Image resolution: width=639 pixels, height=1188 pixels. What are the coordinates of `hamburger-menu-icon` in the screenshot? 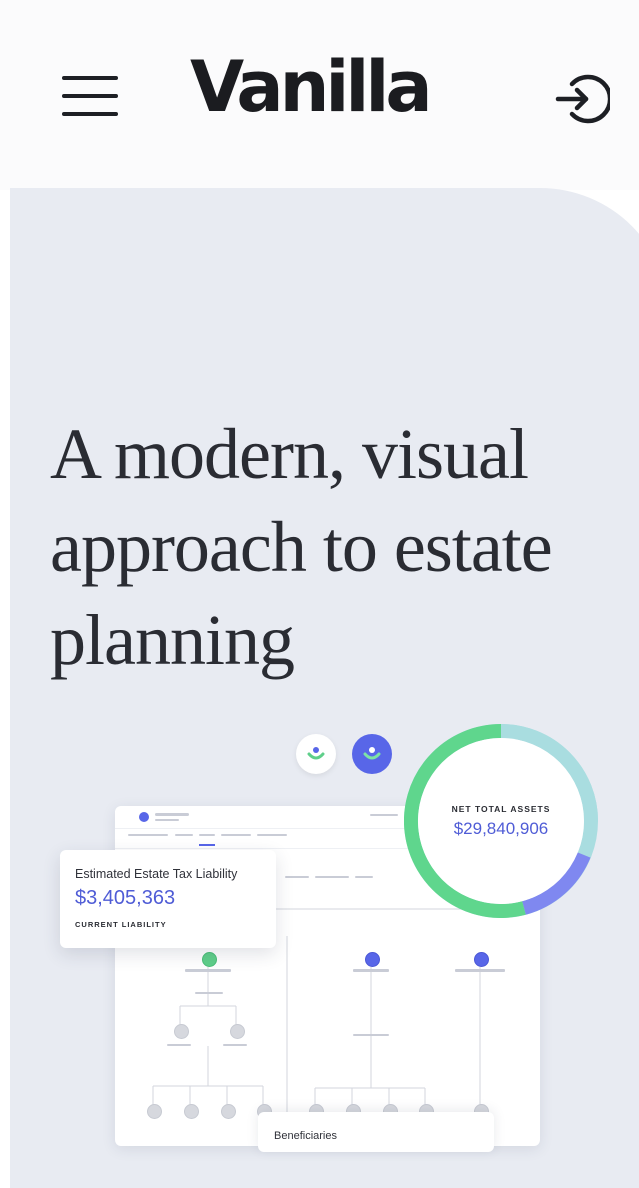 It's located at (90, 96).